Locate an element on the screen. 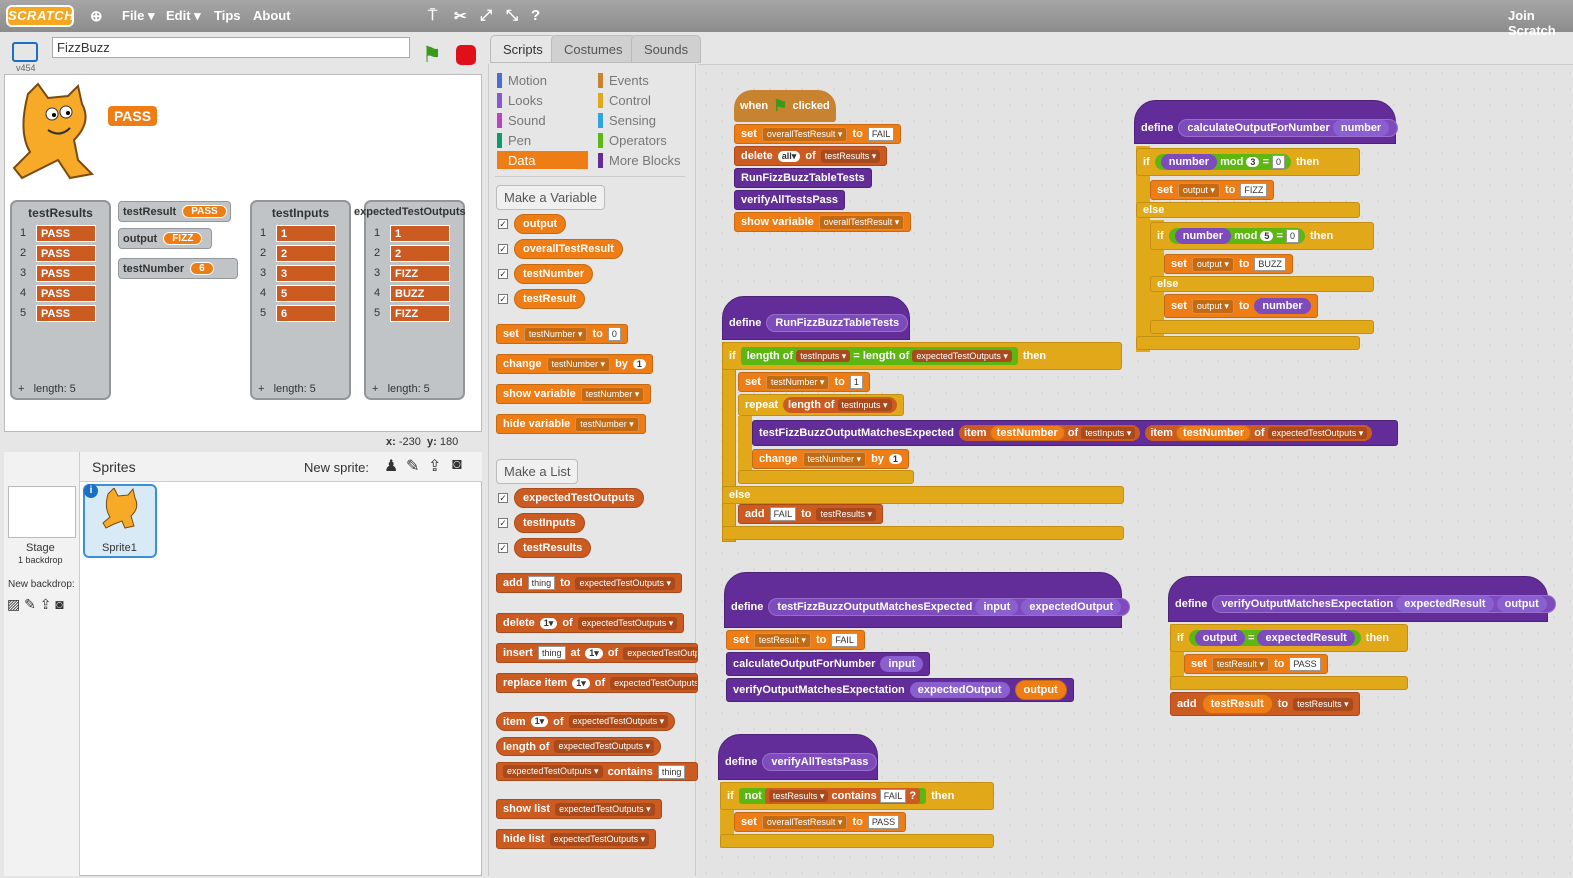 This screenshot has height=878, width=1573. category-operators: Operators is located at coordinates (639, 140).